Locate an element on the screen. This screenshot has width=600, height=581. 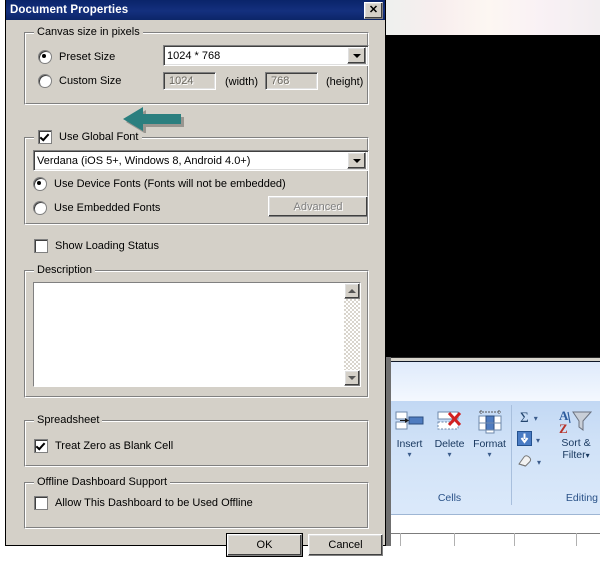
insert-cells-button: Insert ▾ is located at coordinates (410, 433).